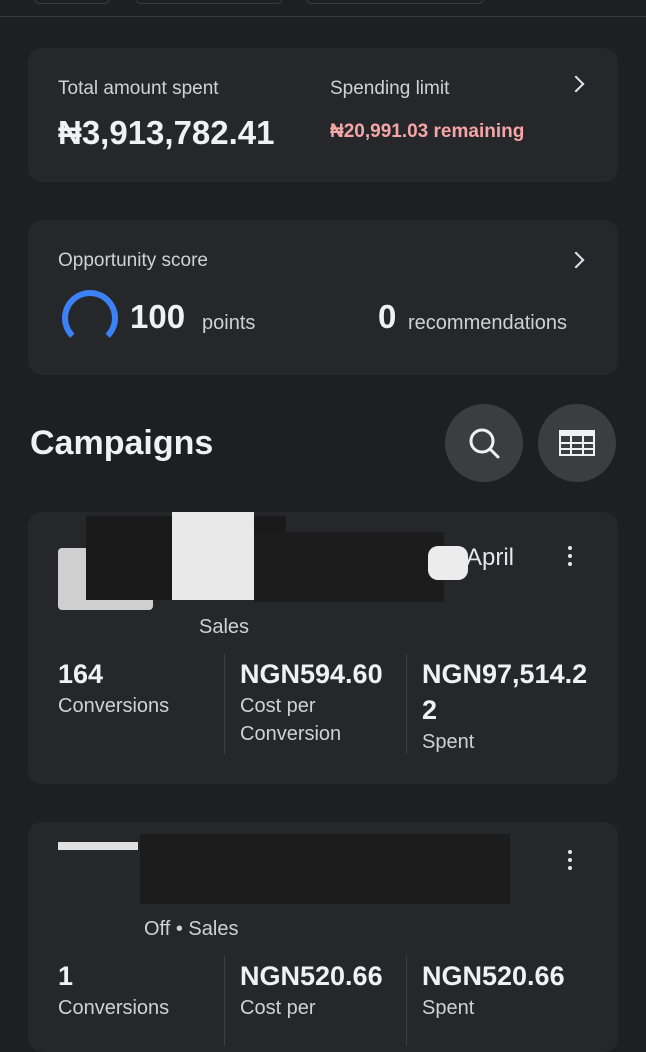 The height and width of the screenshot is (1052, 646). Describe the element at coordinates (224, 627) in the screenshot. I see `campaign-status: Sales` at that location.